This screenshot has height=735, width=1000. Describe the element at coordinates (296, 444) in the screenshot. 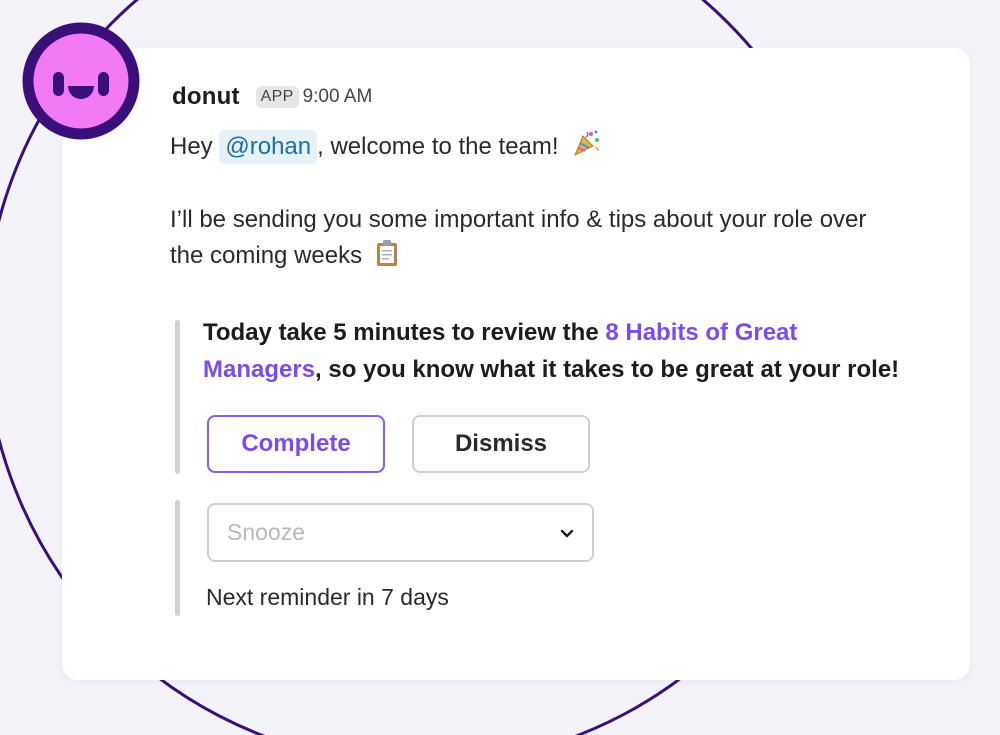

I see `complete-button: Complete` at that location.